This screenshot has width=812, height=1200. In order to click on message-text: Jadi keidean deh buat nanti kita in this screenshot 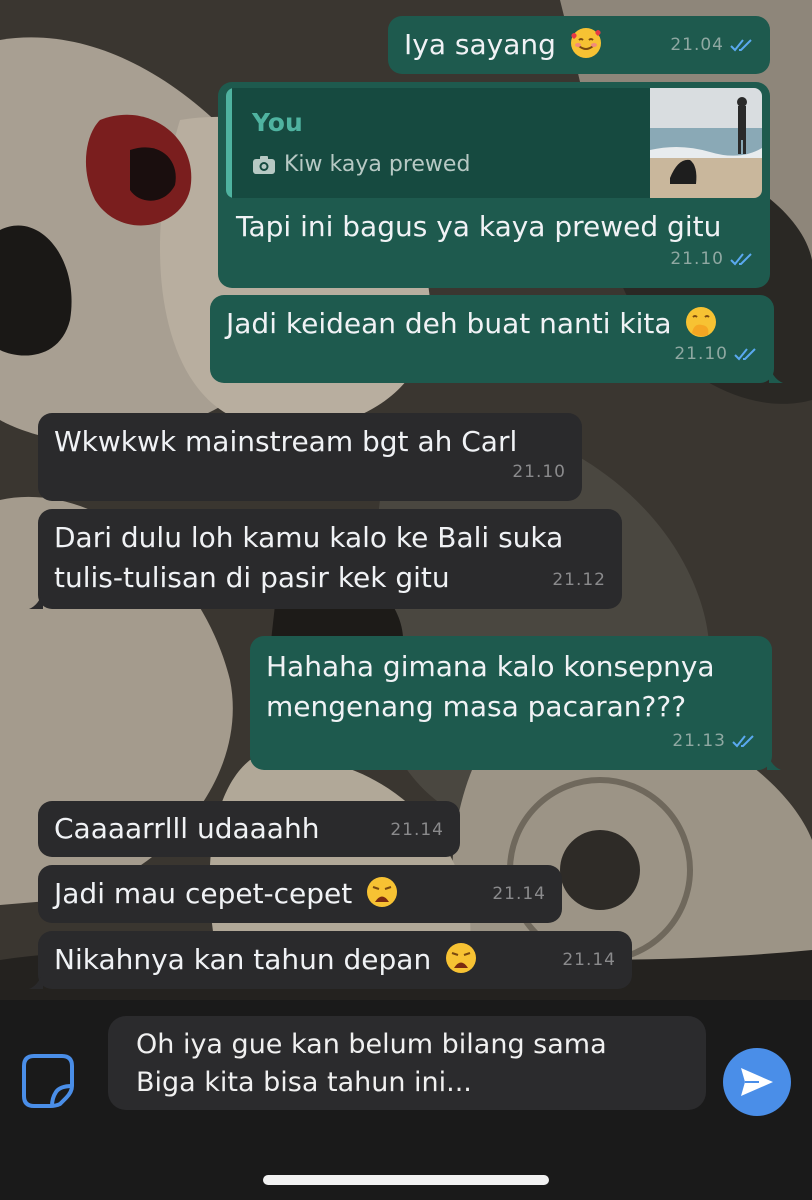, I will do `click(449, 323)`.